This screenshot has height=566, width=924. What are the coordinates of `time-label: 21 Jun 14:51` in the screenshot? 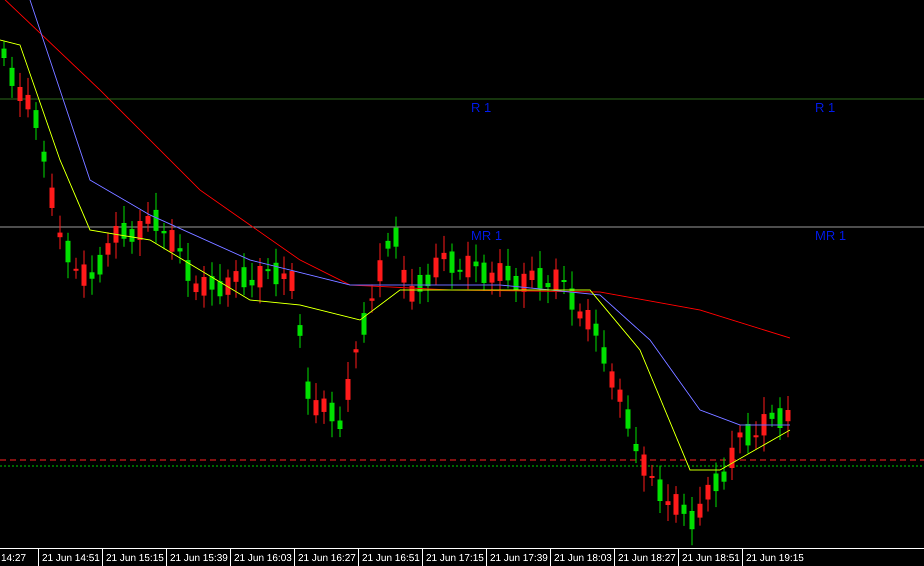 It's located at (70, 557).